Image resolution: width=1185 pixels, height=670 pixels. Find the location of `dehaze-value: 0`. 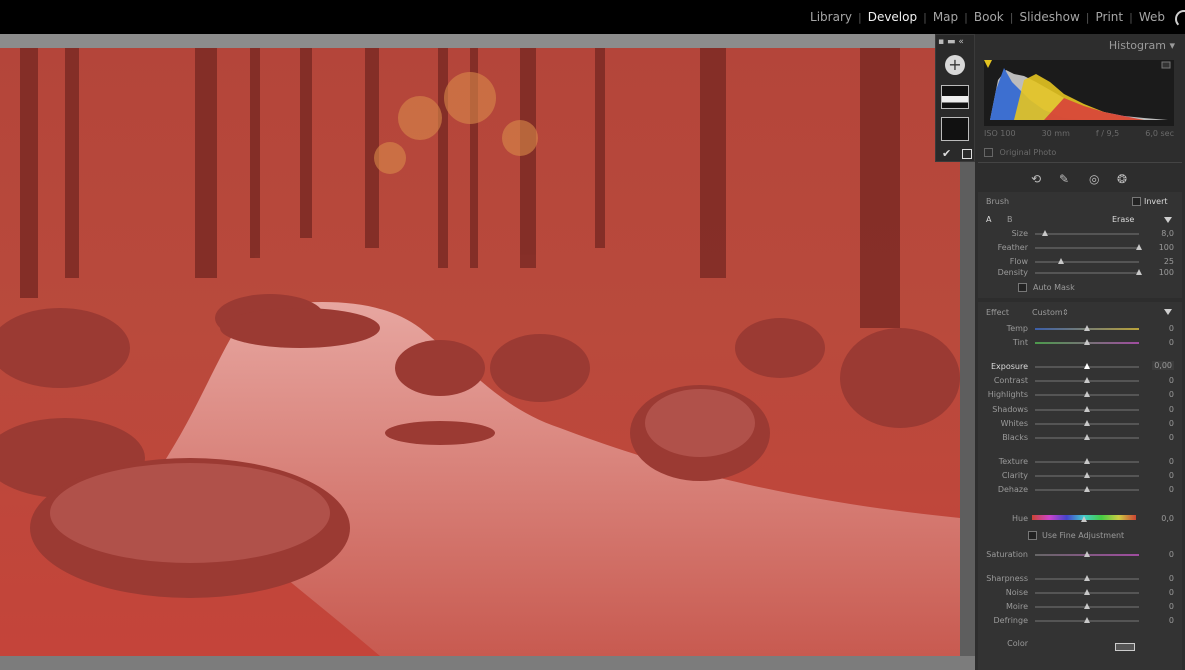

dehaze-value: 0 is located at coordinates (1171, 489).